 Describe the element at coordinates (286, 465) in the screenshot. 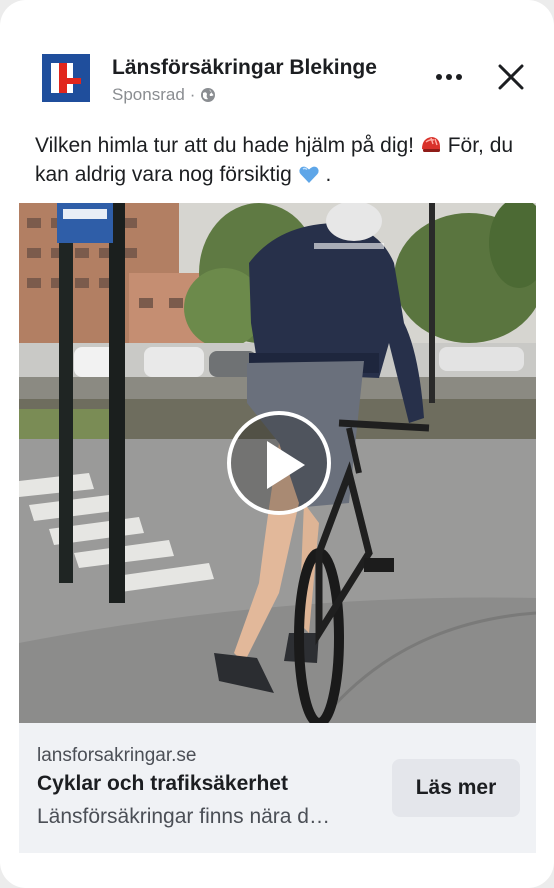

I see `play-icon` at that location.